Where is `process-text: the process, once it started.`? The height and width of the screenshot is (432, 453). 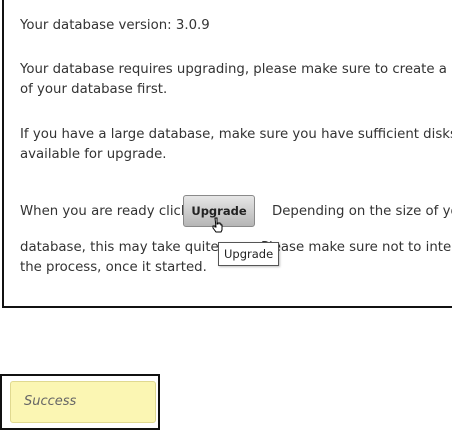 process-text: the process, once it started. is located at coordinates (113, 267).